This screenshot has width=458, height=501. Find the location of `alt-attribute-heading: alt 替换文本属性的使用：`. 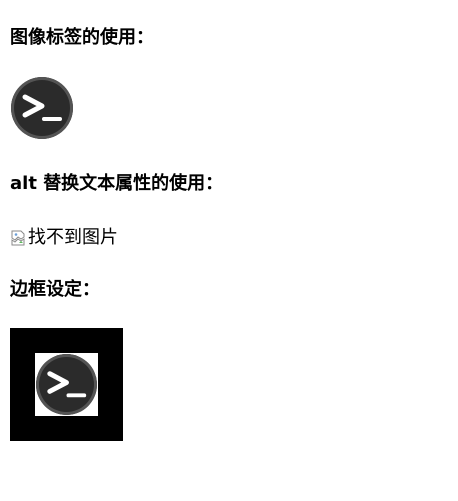

alt-attribute-heading: alt 替换文本属性的使用： is located at coordinates (117, 183).